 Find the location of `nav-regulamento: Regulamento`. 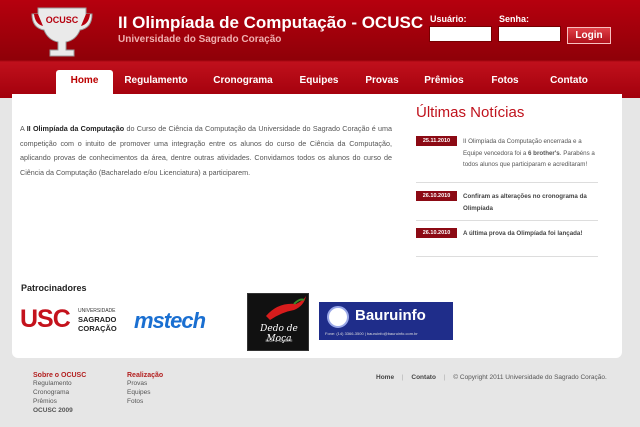

nav-regulamento: Regulamento is located at coordinates (156, 81).